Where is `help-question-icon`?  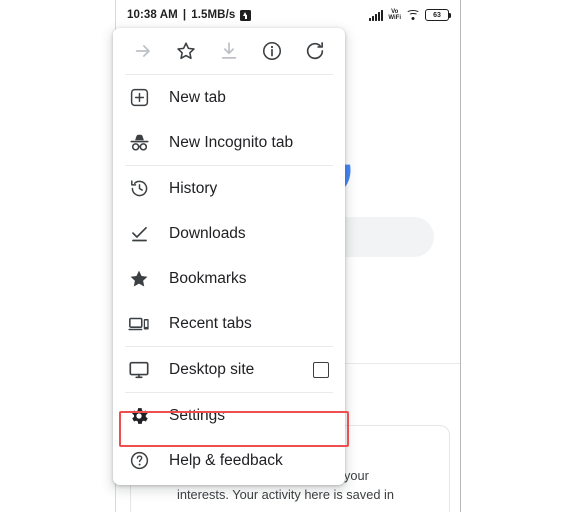 help-question-icon is located at coordinates (139, 461).